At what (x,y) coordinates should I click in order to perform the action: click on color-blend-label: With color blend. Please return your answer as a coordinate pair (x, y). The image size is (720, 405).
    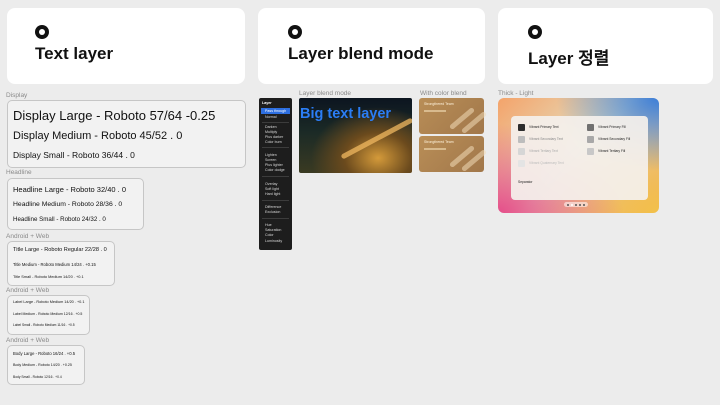
    Looking at the image, I should click on (443, 93).